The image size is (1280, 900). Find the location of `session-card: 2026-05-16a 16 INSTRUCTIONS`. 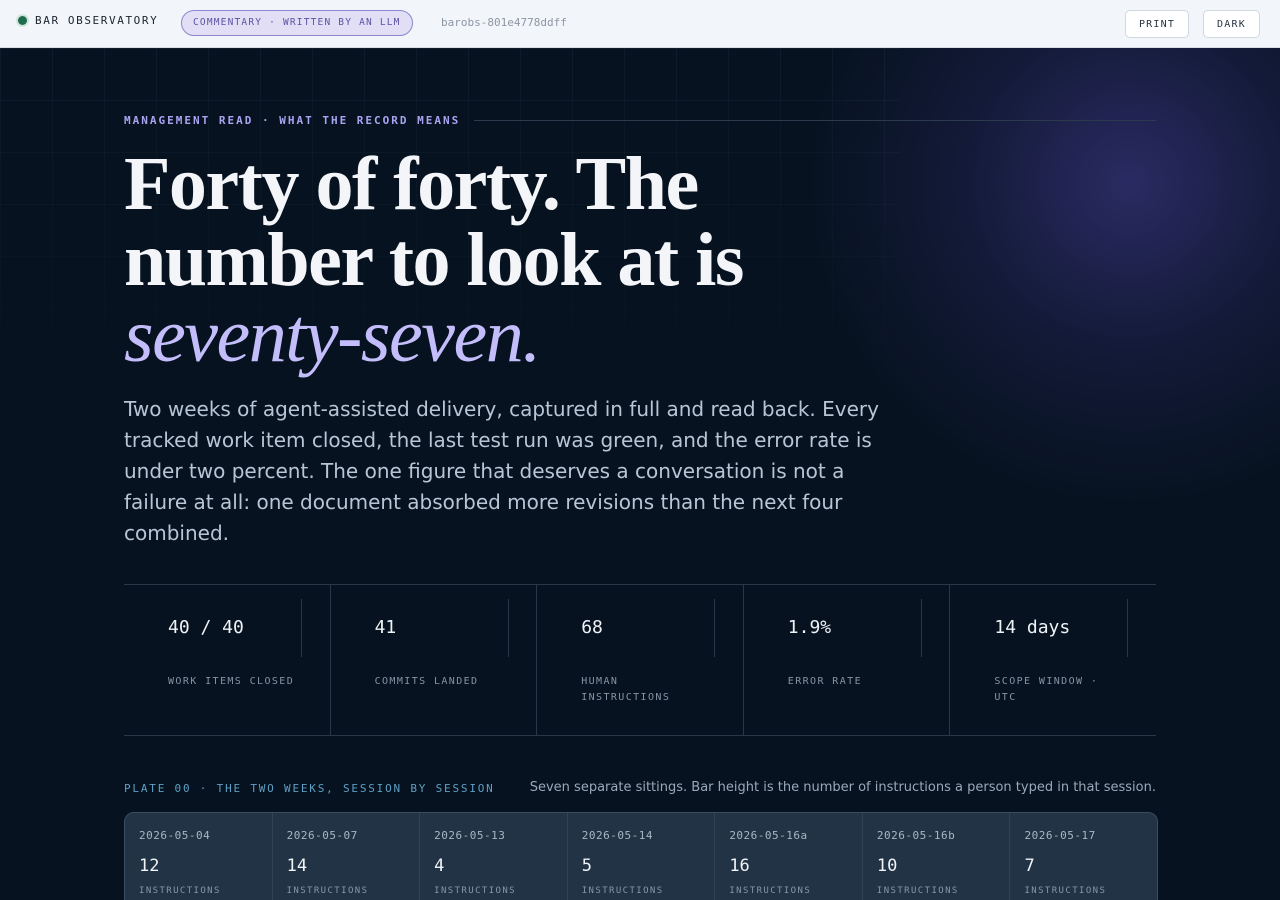

session-card: 2026-05-16a 16 INSTRUCTIONS is located at coordinates (788, 856).